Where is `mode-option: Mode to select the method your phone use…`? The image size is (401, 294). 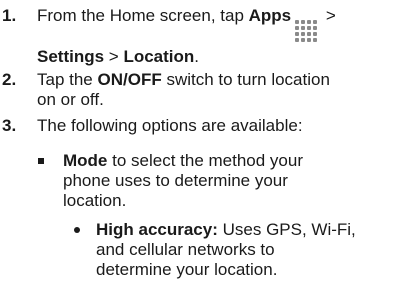
mode-option: Mode to select the method your phone use… is located at coordinates (183, 180).